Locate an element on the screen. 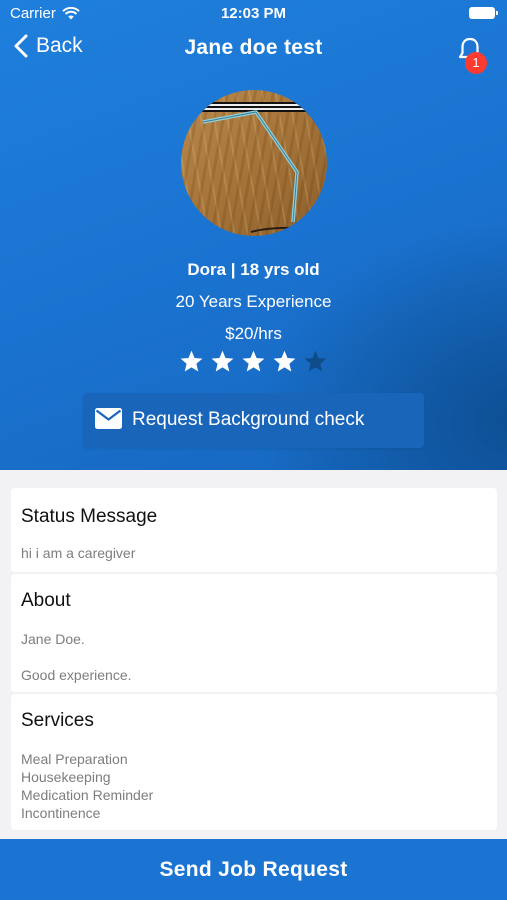 The height and width of the screenshot is (900, 507). service-item: Medication Reminder is located at coordinates (87, 795).